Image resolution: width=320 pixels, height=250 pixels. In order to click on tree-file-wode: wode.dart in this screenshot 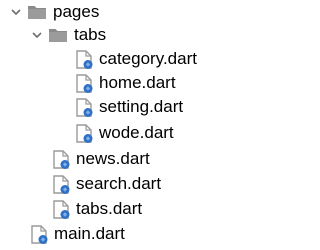, I will do `click(124, 133)`.